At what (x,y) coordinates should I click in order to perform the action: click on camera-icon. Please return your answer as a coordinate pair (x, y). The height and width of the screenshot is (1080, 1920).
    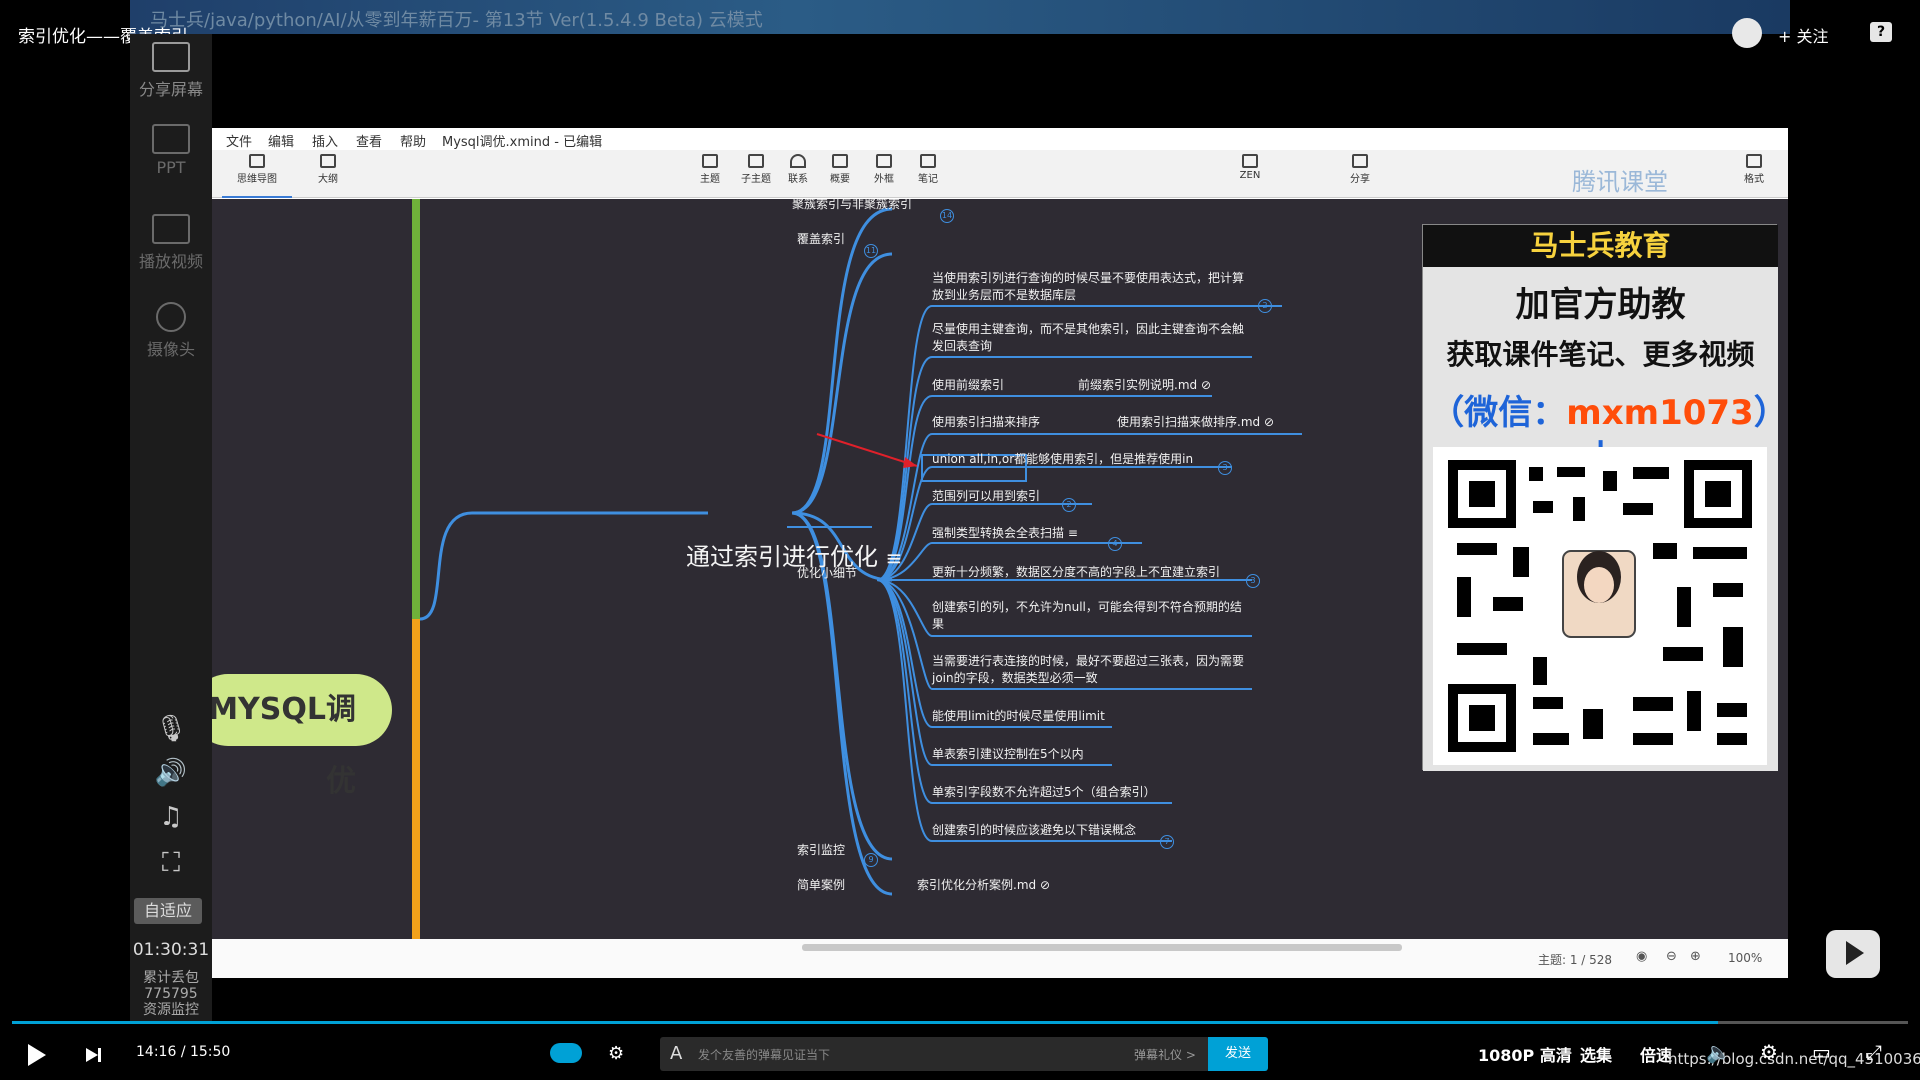
    Looking at the image, I should click on (171, 317).